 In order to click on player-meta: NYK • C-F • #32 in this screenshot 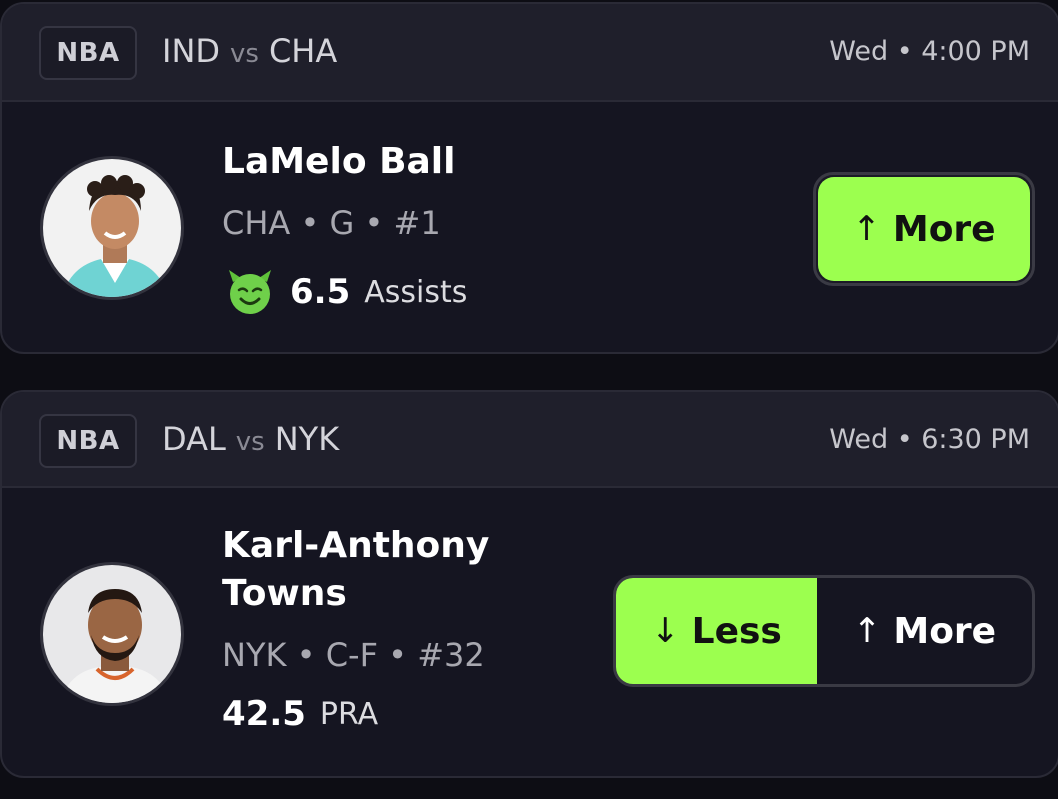, I will do `click(353, 655)`.